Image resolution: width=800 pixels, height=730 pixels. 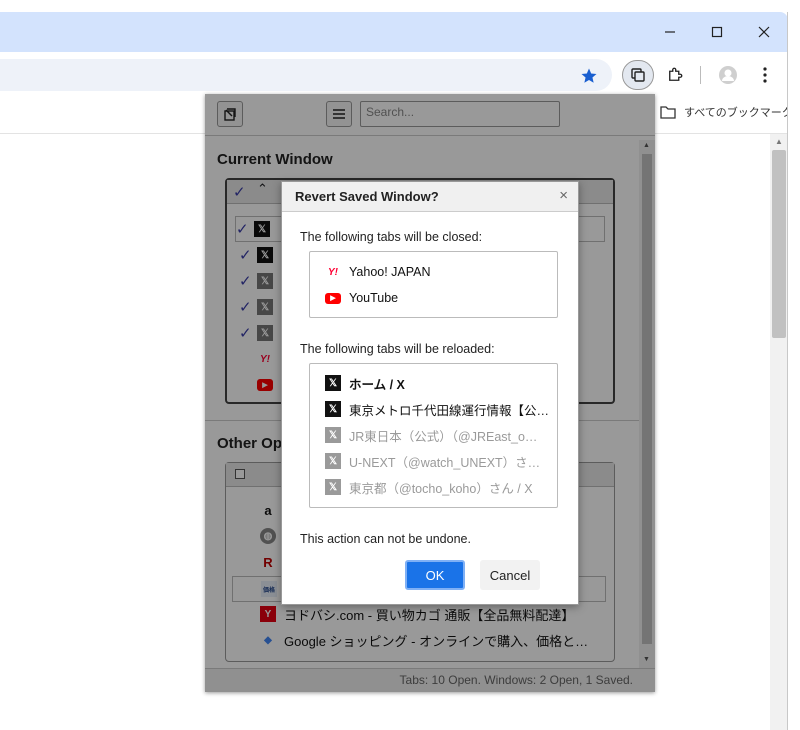 I want to click on minimize-icon, so click(x=670, y=32).